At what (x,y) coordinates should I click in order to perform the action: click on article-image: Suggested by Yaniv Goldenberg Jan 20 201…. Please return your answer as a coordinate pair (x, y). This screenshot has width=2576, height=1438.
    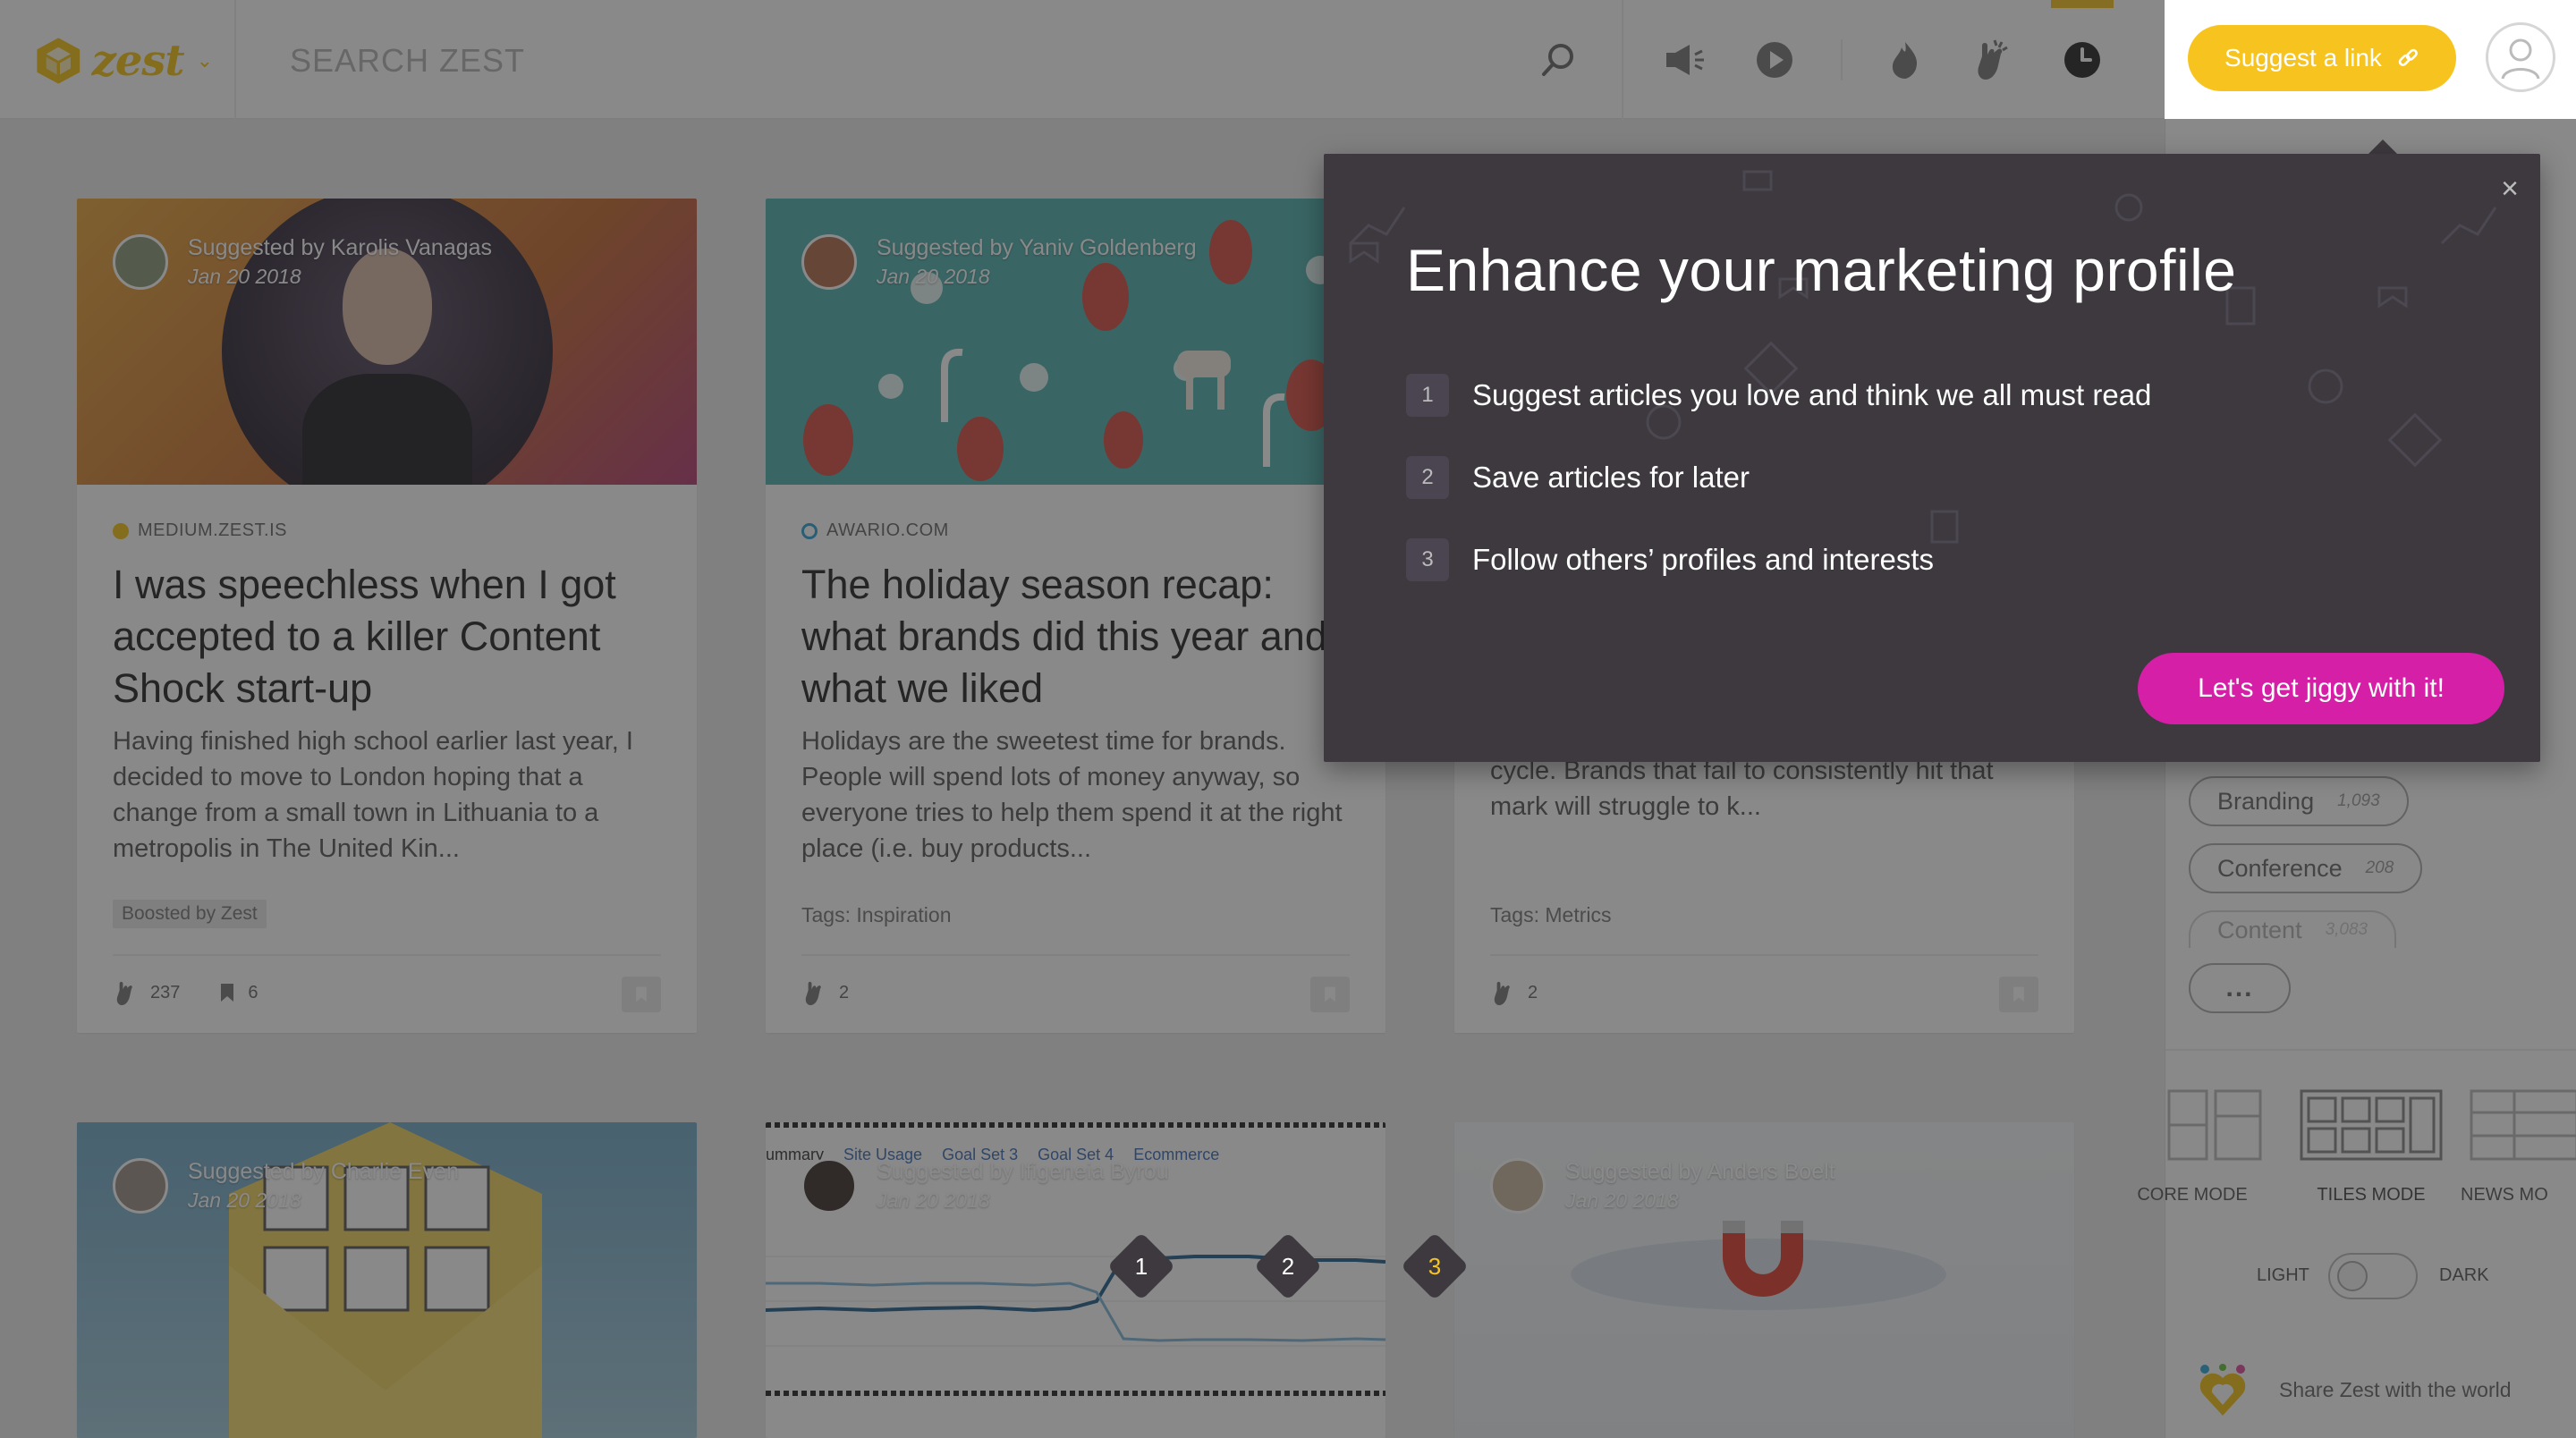
    Looking at the image, I should click on (1075, 342).